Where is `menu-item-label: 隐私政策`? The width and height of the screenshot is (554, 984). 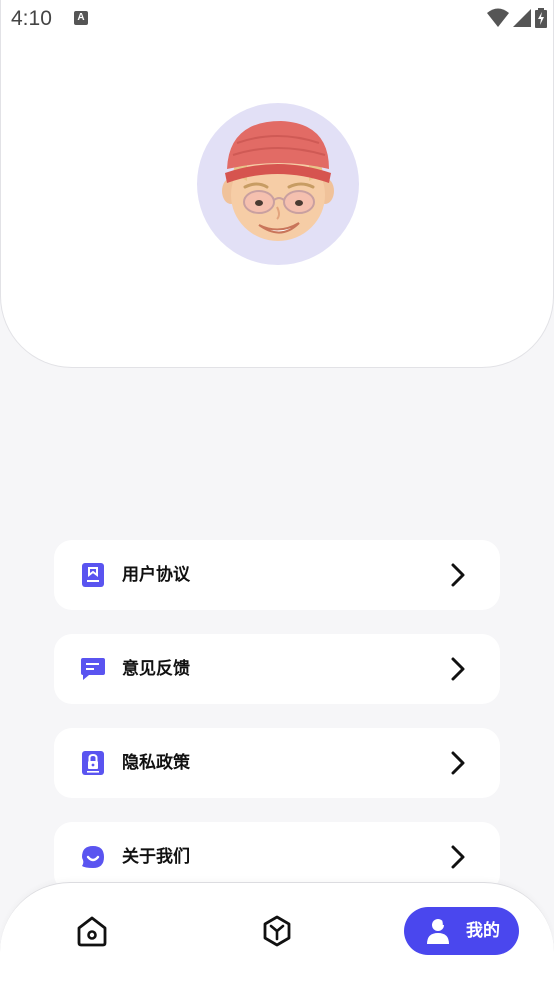 menu-item-label: 隐私政策 is located at coordinates (156, 763).